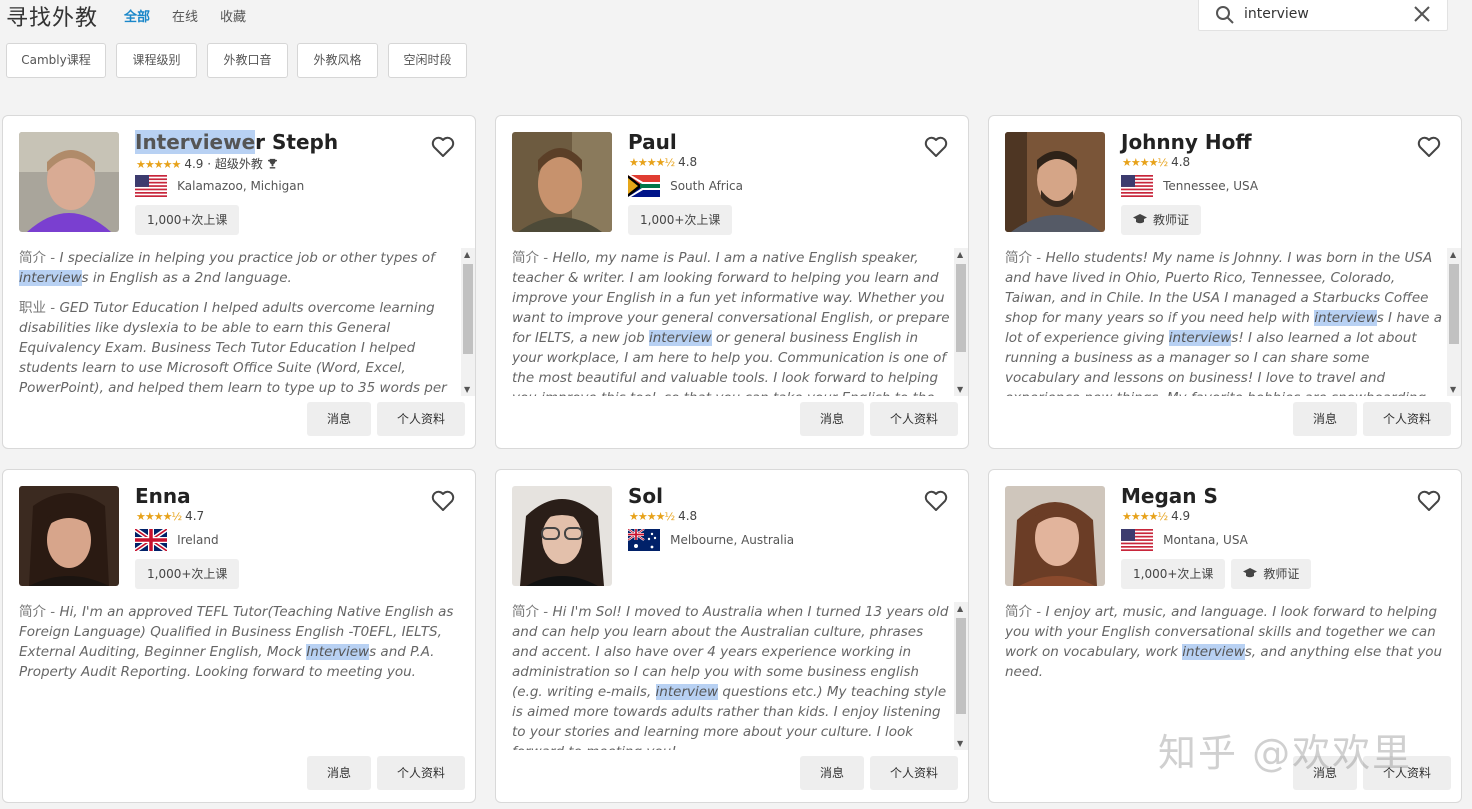 The image size is (1472, 809). I want to click on location: Tennessee, USA, so click(1189, 186).